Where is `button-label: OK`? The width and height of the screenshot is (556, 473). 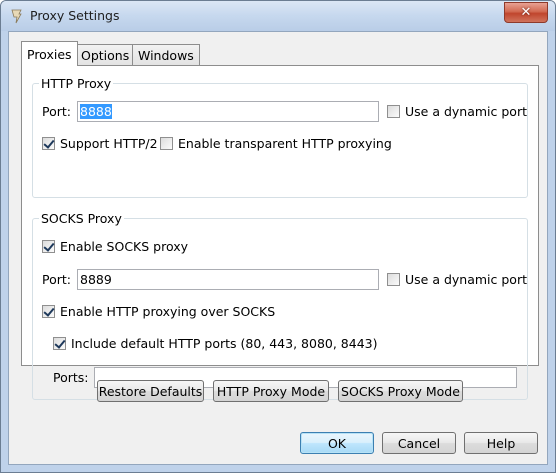
button-label: OK is located at coordinates (337, 443).